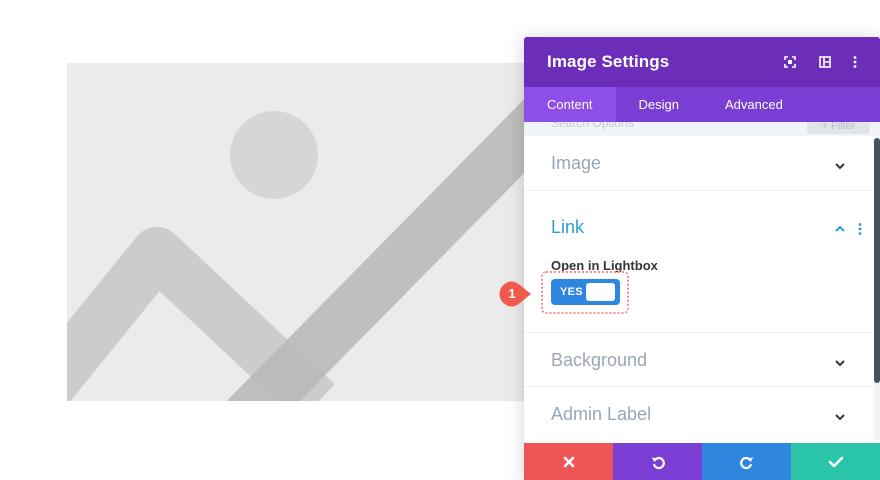  I want to click on redo-button, so click(746, 461).